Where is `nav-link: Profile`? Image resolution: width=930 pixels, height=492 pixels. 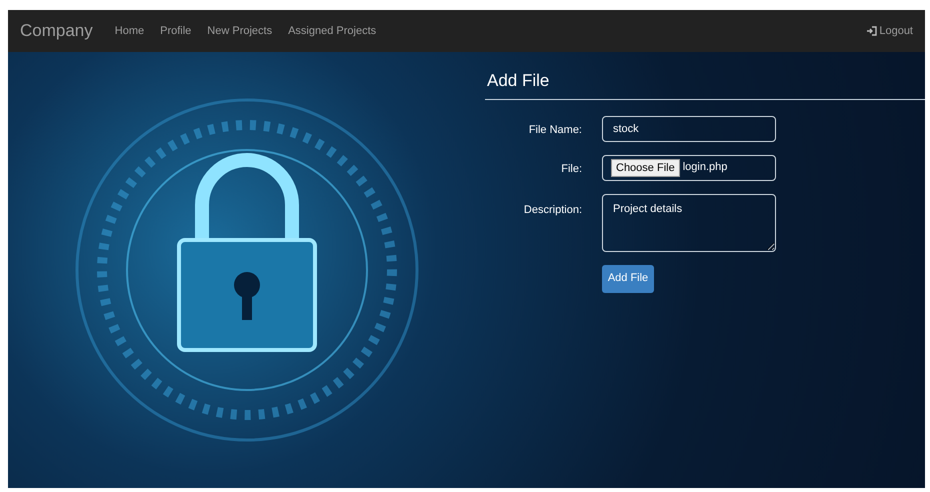
nav-link: Profile is located at coordinates (176, 31).